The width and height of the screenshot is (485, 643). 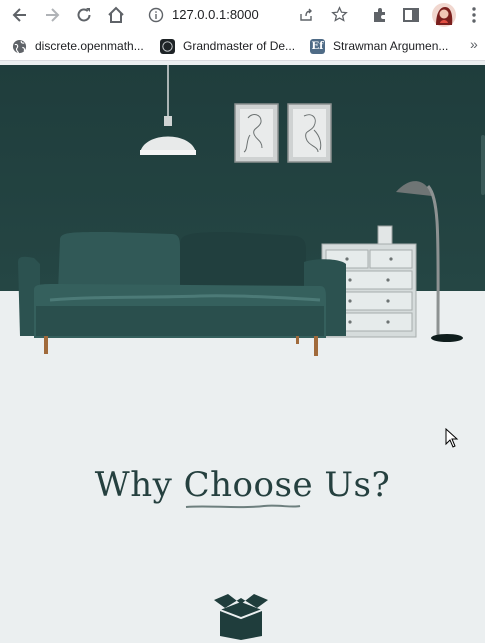 I want to click on globe-icon, so click(x=19, y=46).